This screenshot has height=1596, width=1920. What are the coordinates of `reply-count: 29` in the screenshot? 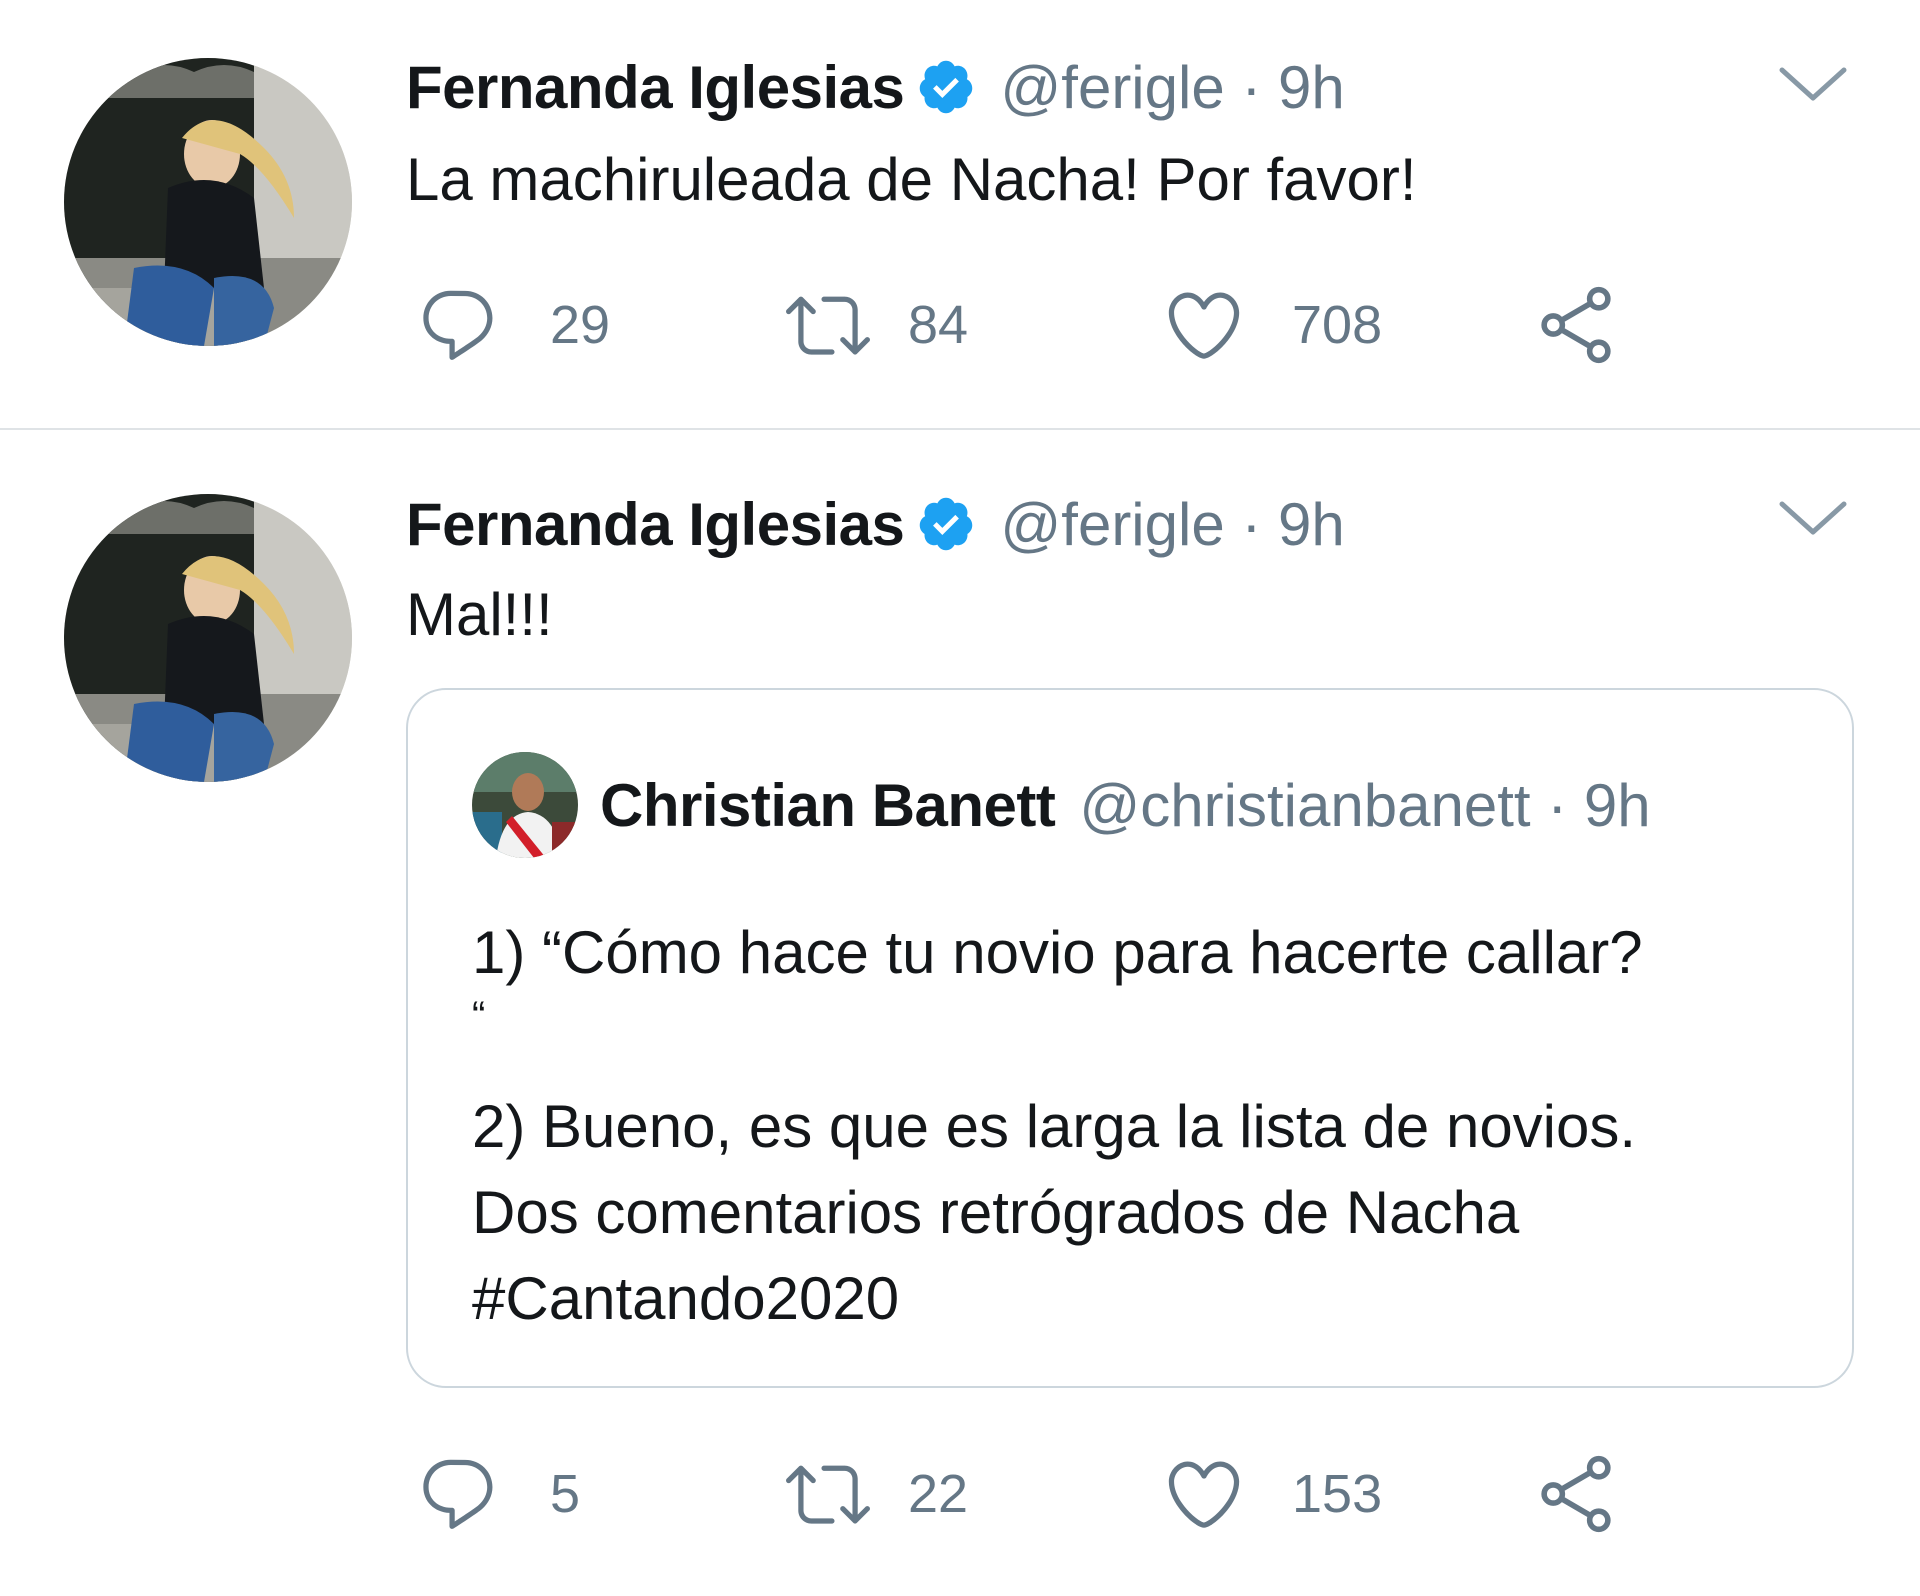 It's located at (580, 325).